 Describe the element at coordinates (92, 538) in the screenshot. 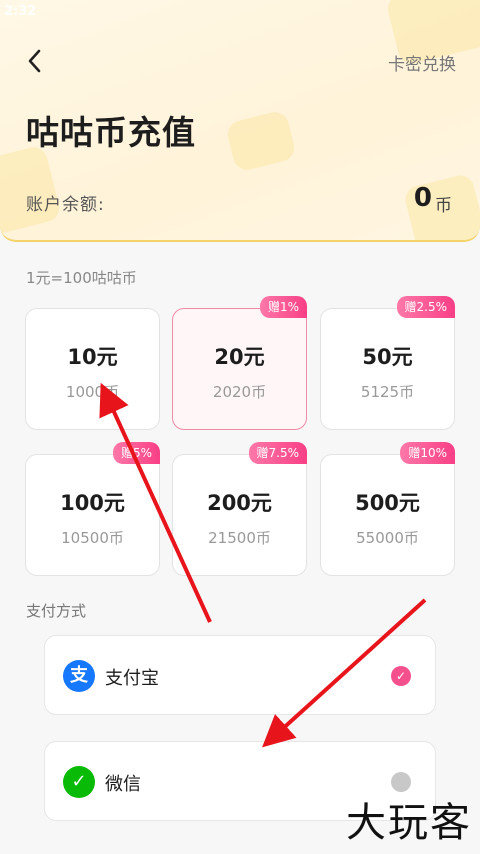

I see `package-coins: 10500币` at that location.